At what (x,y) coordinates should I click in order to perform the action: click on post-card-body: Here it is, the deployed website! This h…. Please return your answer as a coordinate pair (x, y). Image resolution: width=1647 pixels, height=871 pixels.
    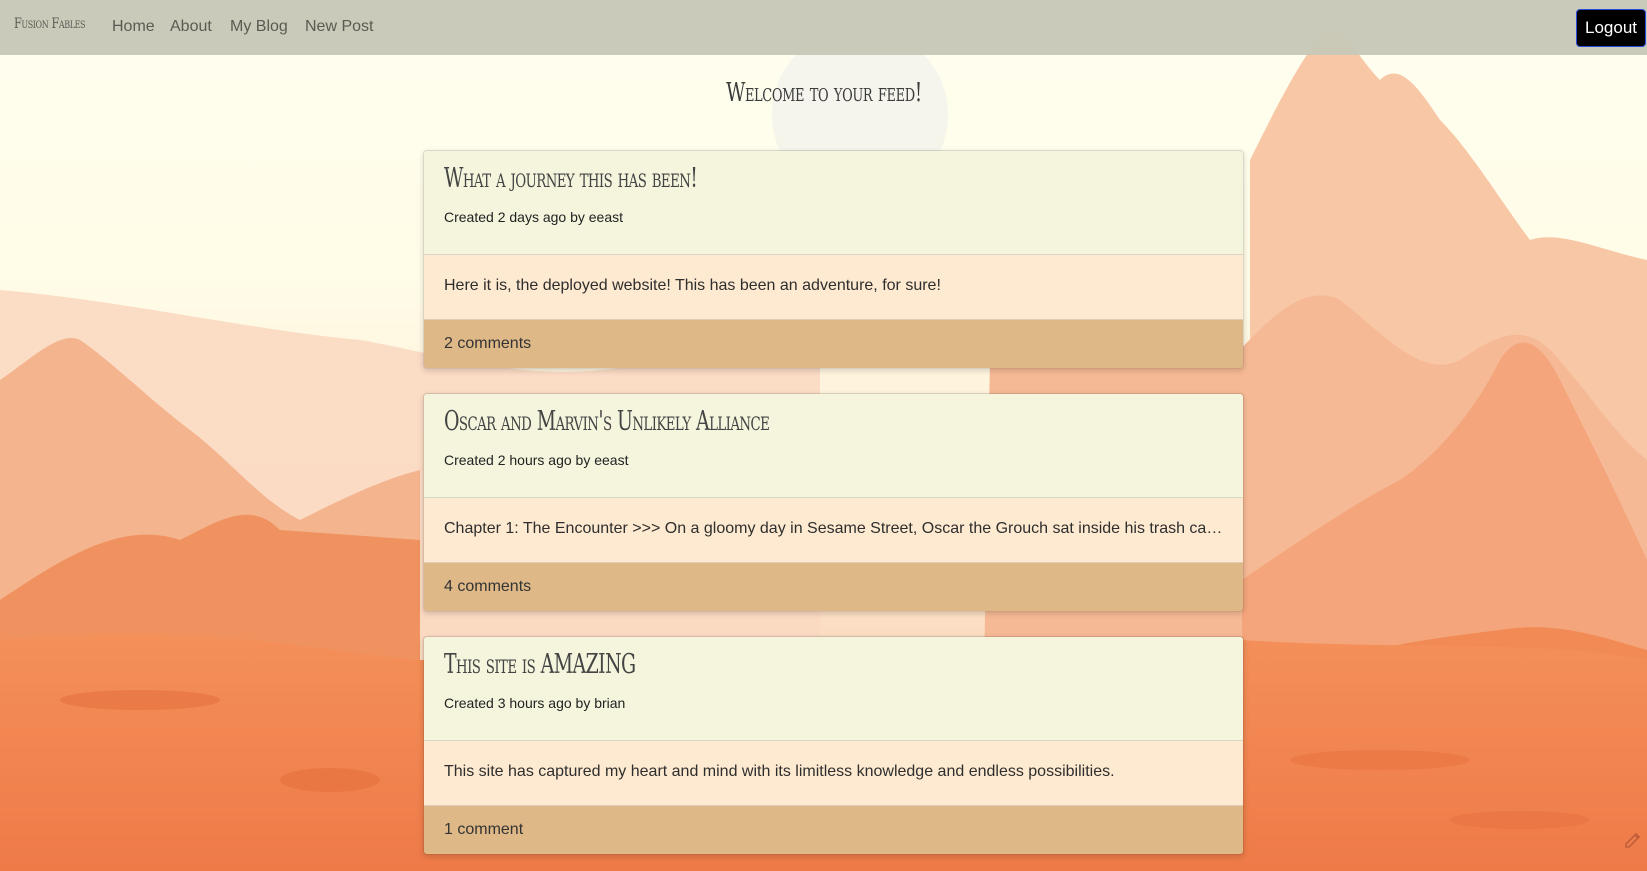
    Looking at the image, I should click on (833, 287).